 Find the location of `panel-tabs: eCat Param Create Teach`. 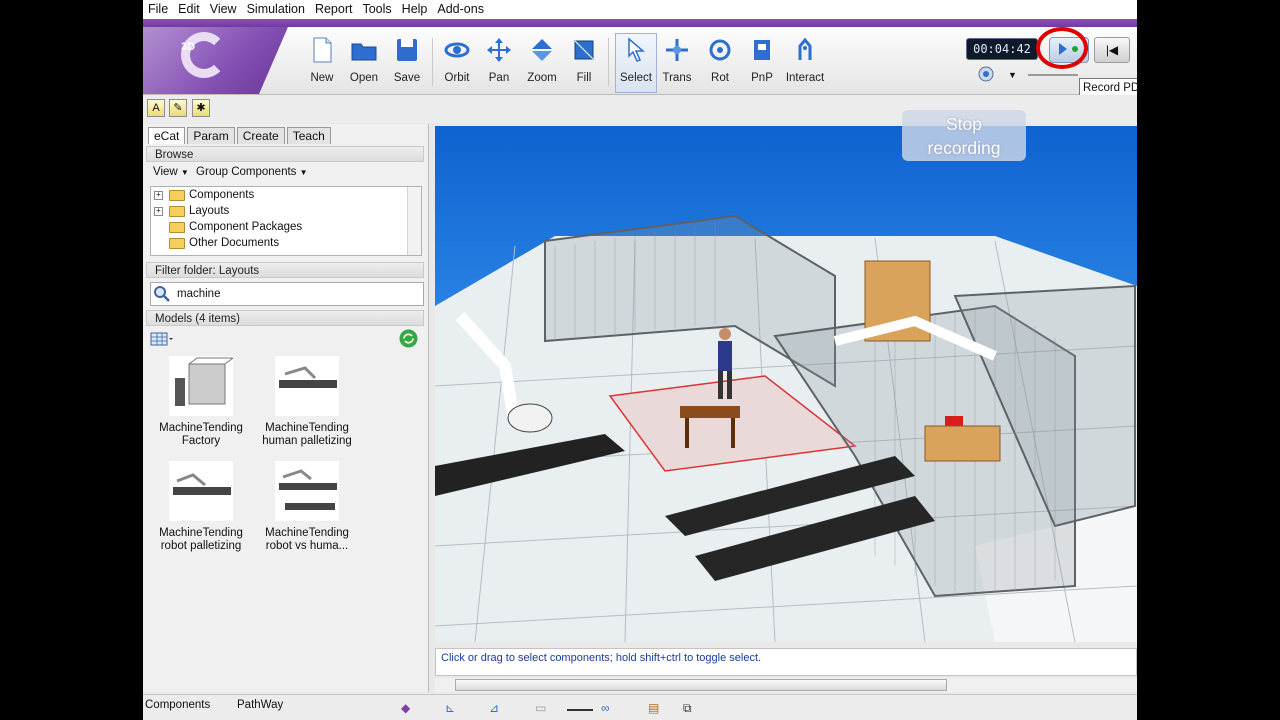

panel-tabs: eCat Param Create Teach is located at coordinates (240, 135).